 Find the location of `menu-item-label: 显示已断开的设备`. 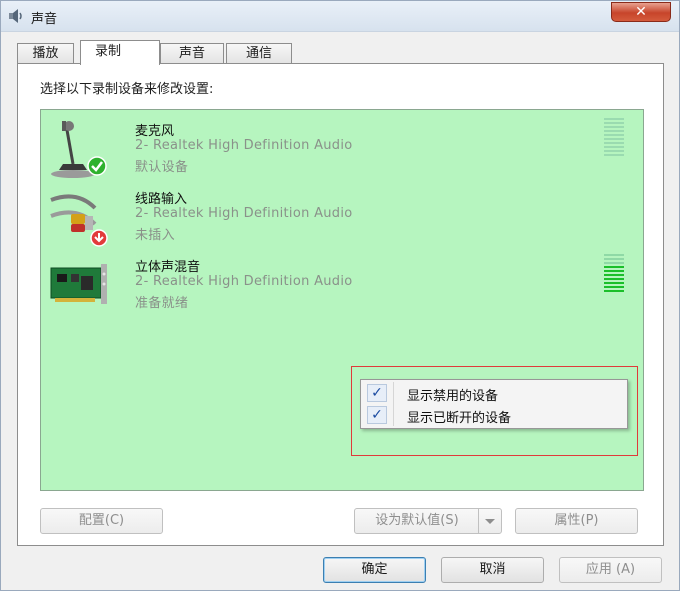

menu-item-label: 显示已断开的设备 is located at coordinates (459, 418).